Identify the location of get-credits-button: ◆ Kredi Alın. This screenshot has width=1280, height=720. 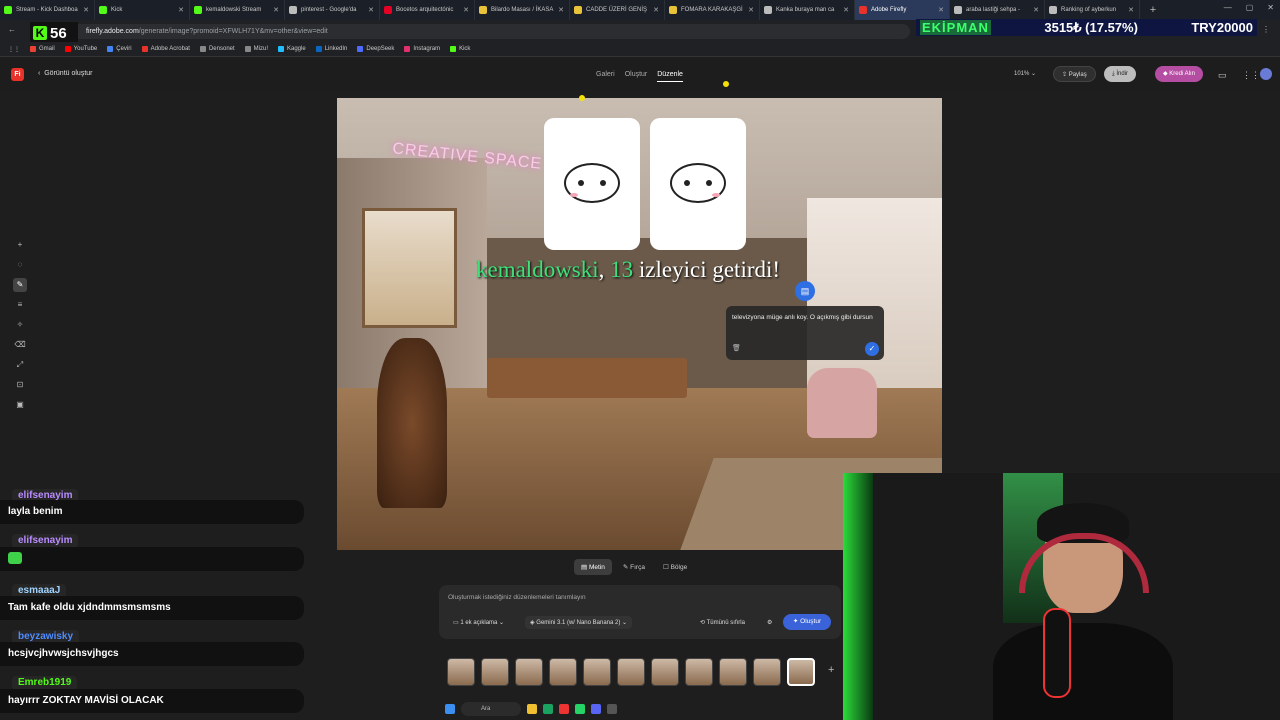
(1179, 74).